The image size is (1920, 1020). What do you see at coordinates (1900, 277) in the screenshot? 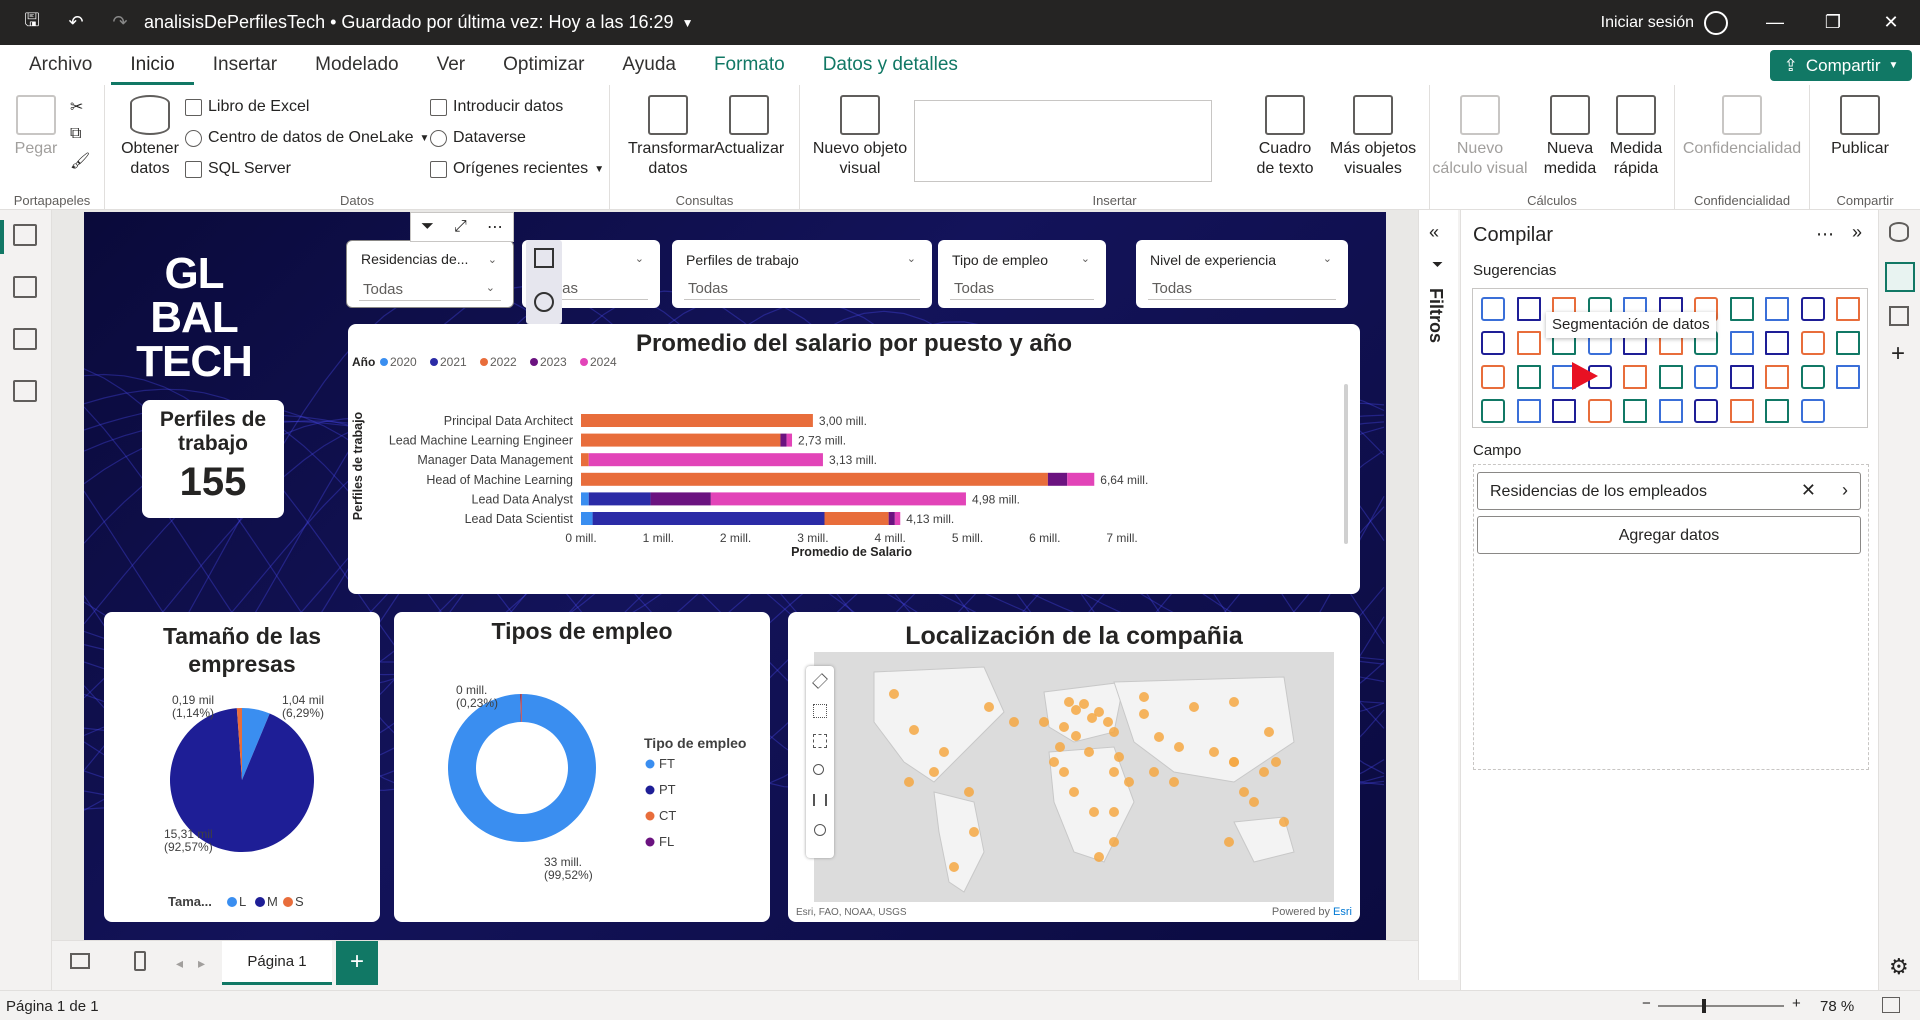
I see `build-pane-icon` at bounding box center [1900, 277].